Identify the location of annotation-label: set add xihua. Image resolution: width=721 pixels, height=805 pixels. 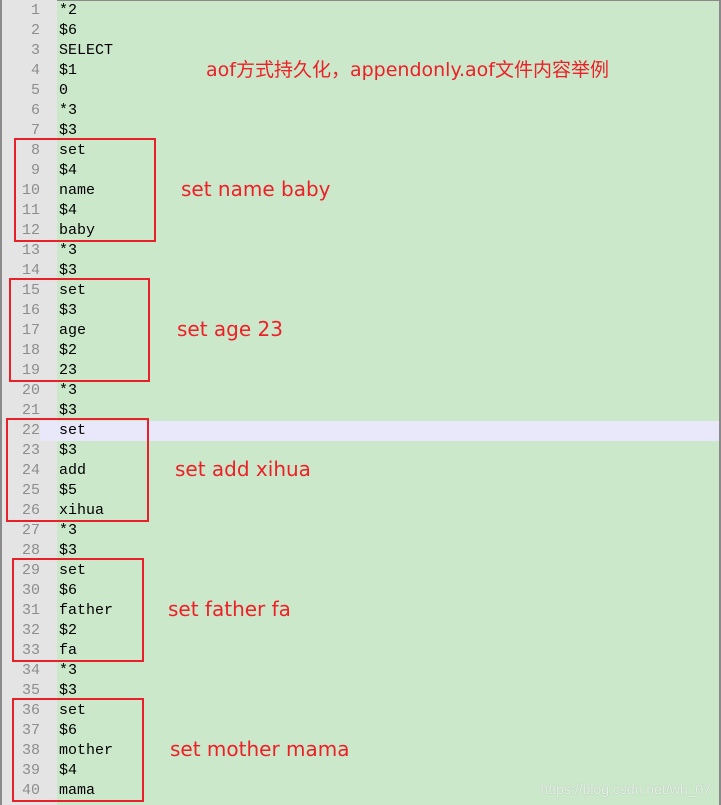
(243, 469).